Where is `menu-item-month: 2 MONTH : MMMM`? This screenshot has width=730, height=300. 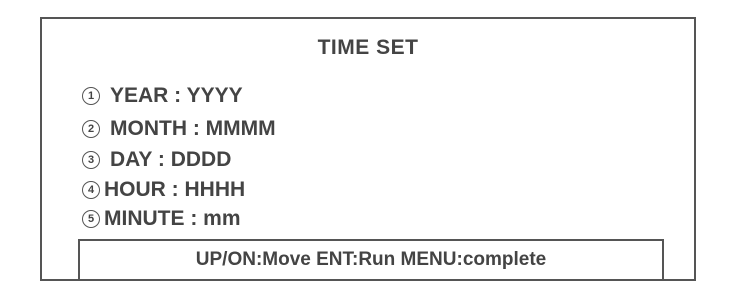 menu-item-month: 2 MONTH : MMMM is located at coordinates (179, 129).